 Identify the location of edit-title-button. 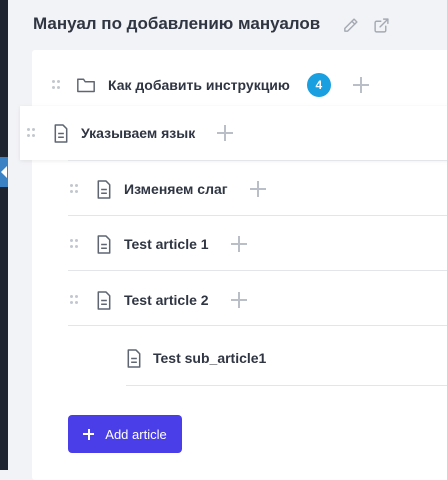
(350, 25).